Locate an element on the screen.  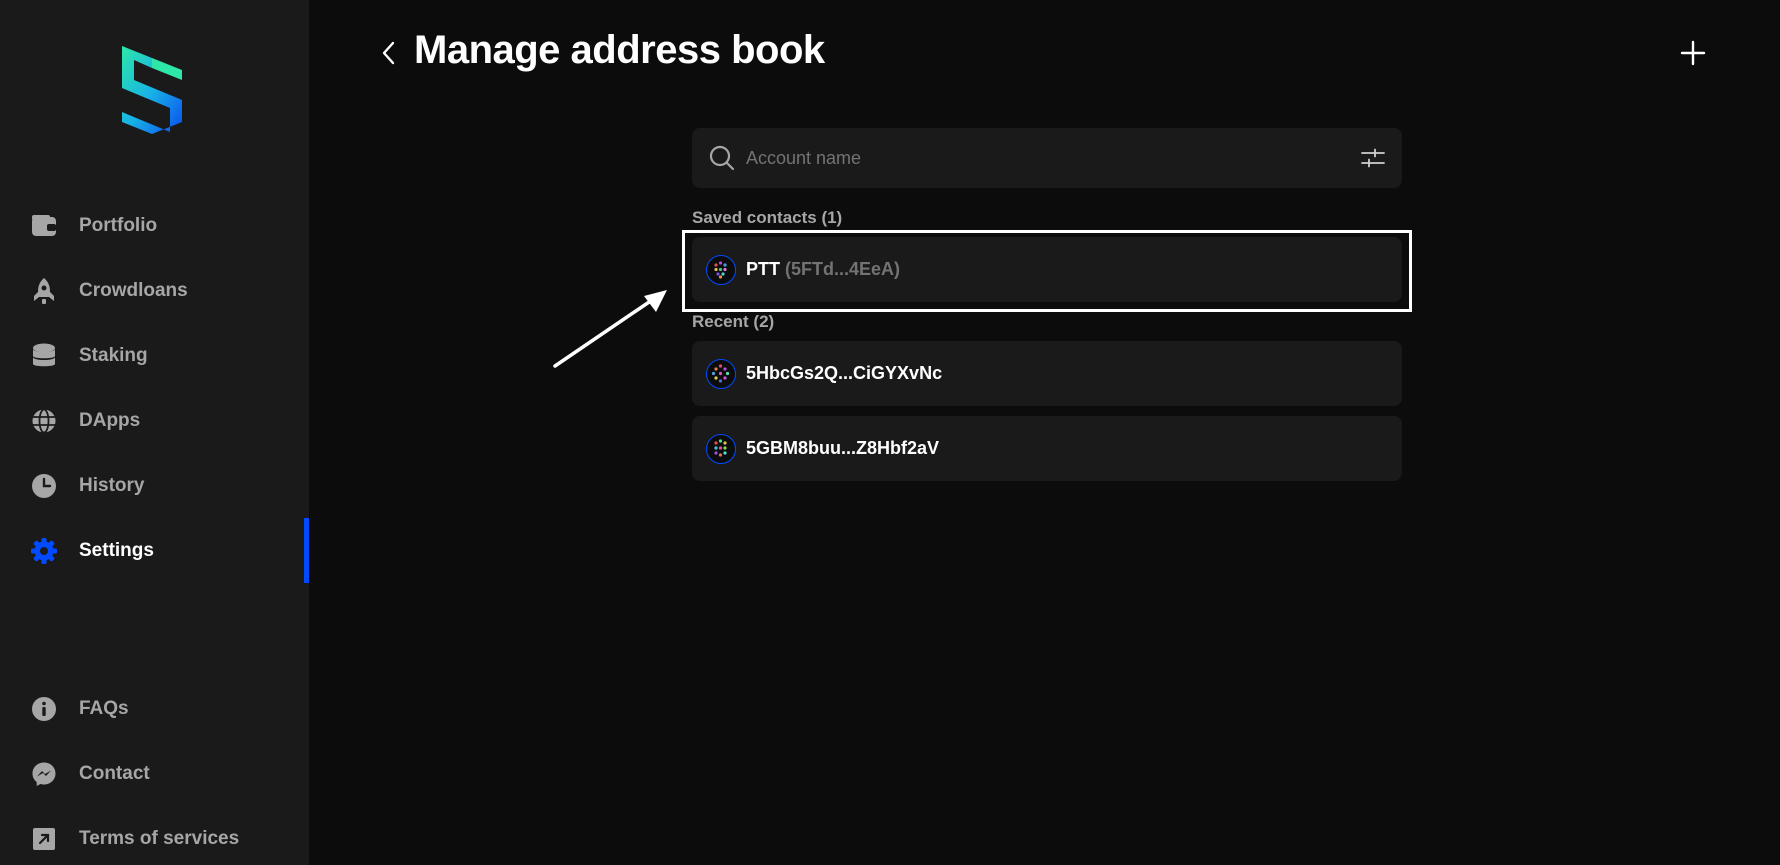
recent-item: 5GBM8buu...Z8Hbf2aV is located at coordinates (1047, 448).